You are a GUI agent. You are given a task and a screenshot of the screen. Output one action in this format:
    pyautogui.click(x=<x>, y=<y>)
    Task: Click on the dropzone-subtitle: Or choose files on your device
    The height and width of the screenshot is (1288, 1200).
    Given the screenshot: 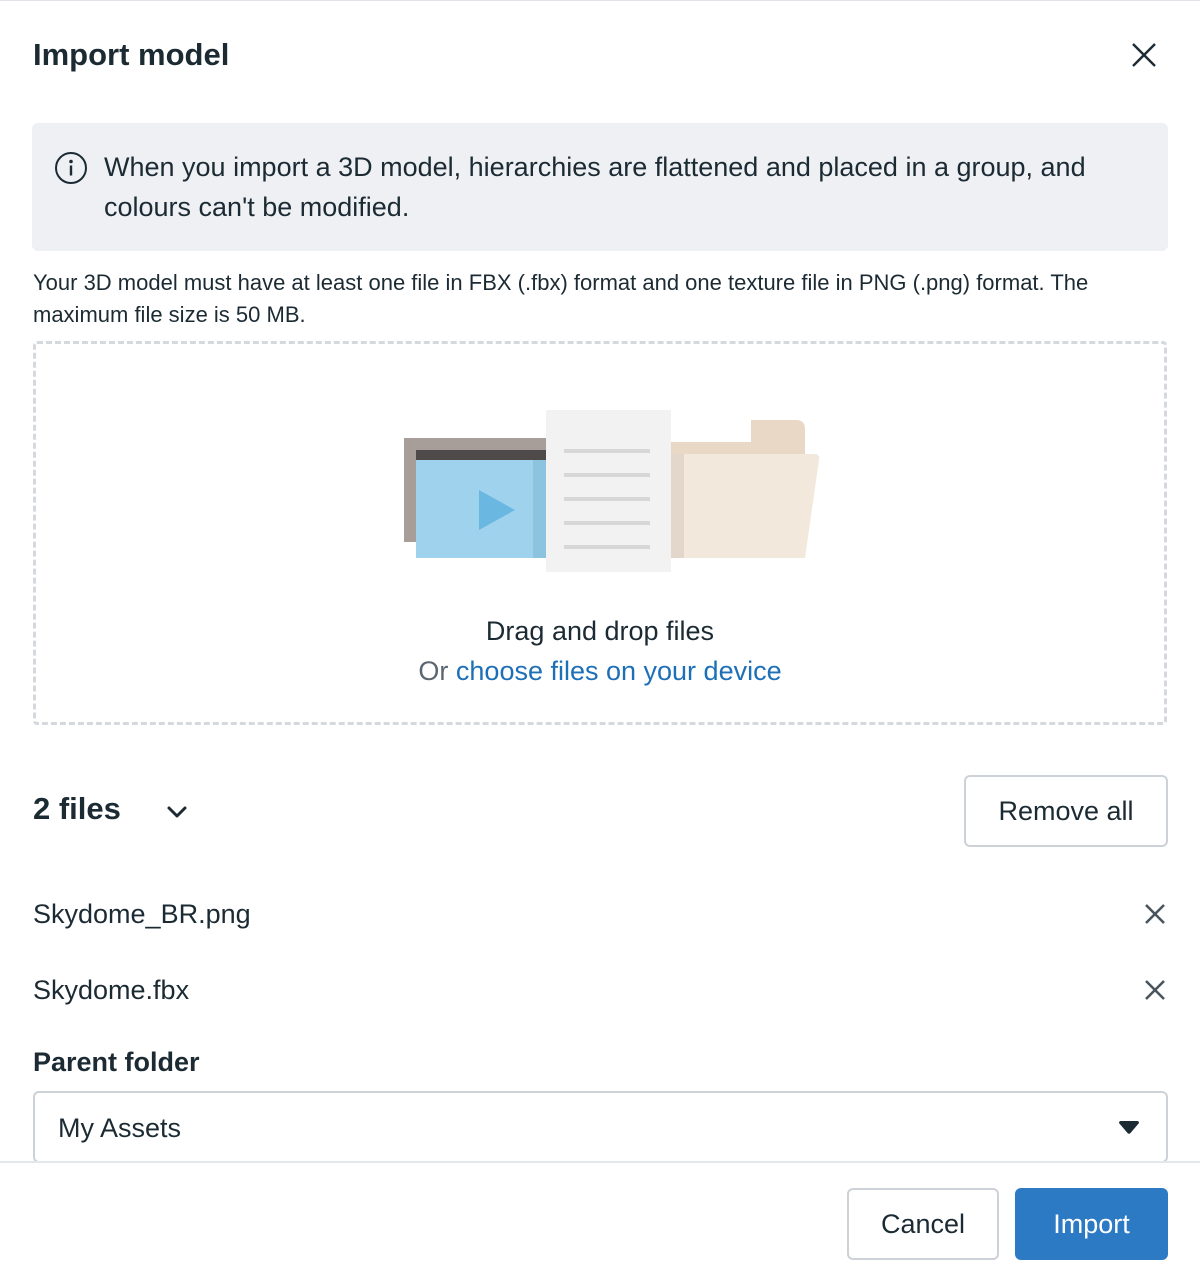 What is the action you would take?
    pyautogui.click(x=600, y=671)
    